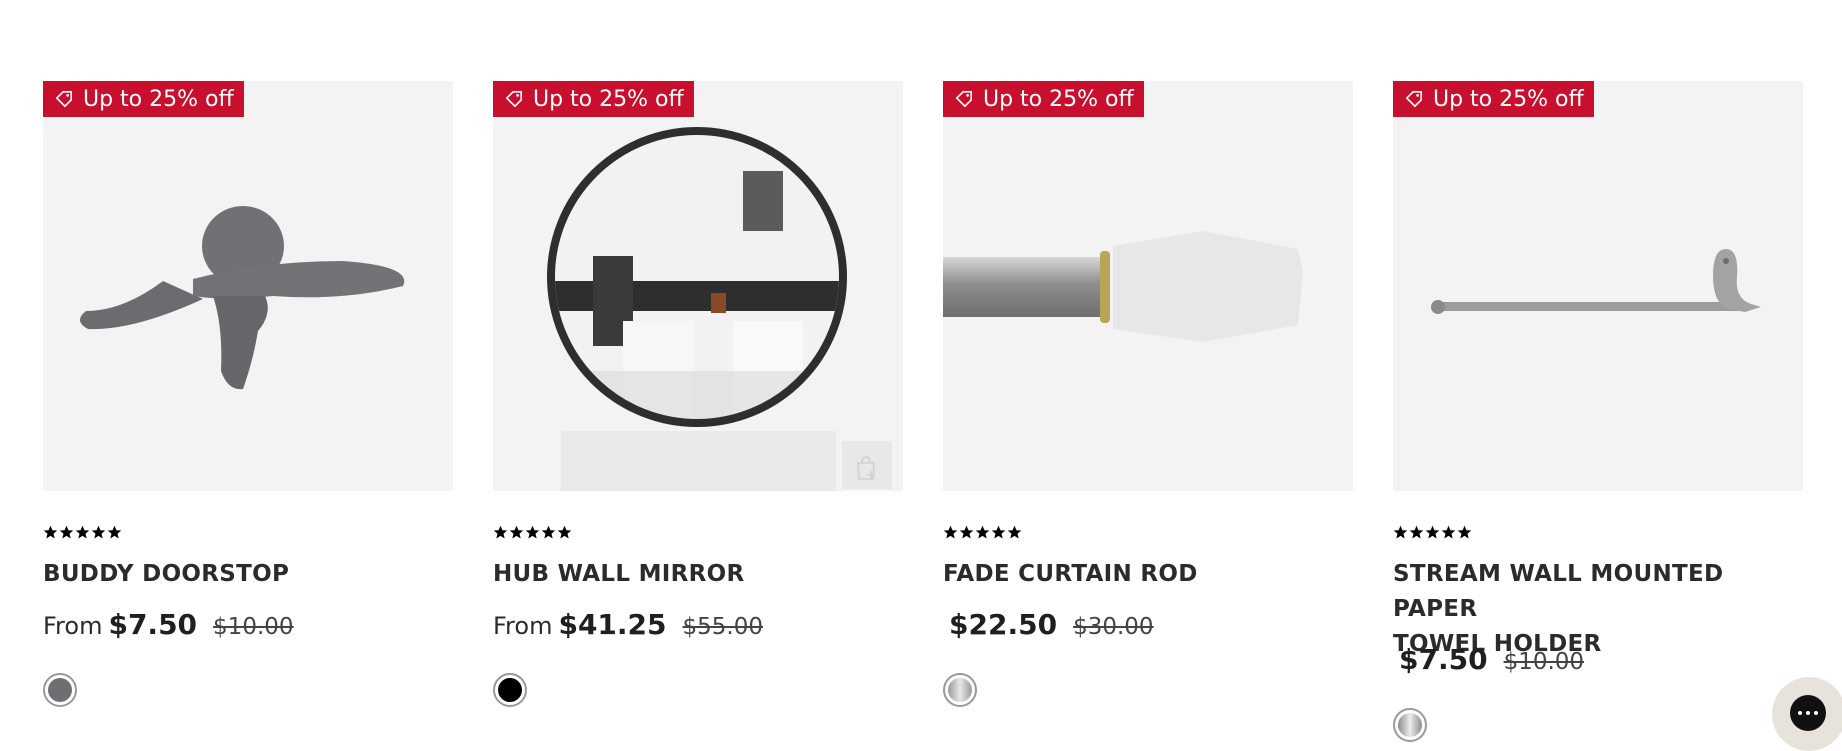 The height and width of the screenshot is (751, 1842). Describe the element at coordinates (1596, 281) in the screenshot. I see `towel-holder-image` at that location.